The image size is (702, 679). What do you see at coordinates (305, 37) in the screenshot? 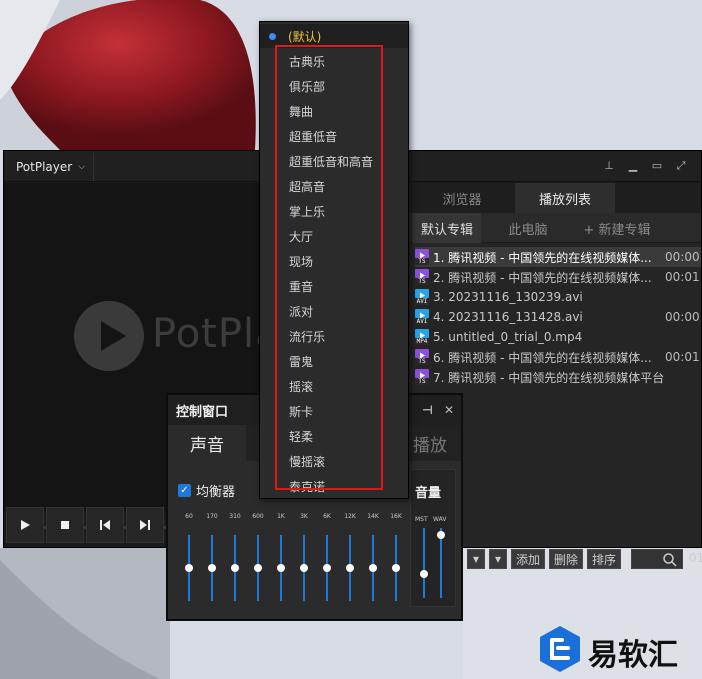
I see `preset-default-label: (默认)` at bounding box center [305, 37].